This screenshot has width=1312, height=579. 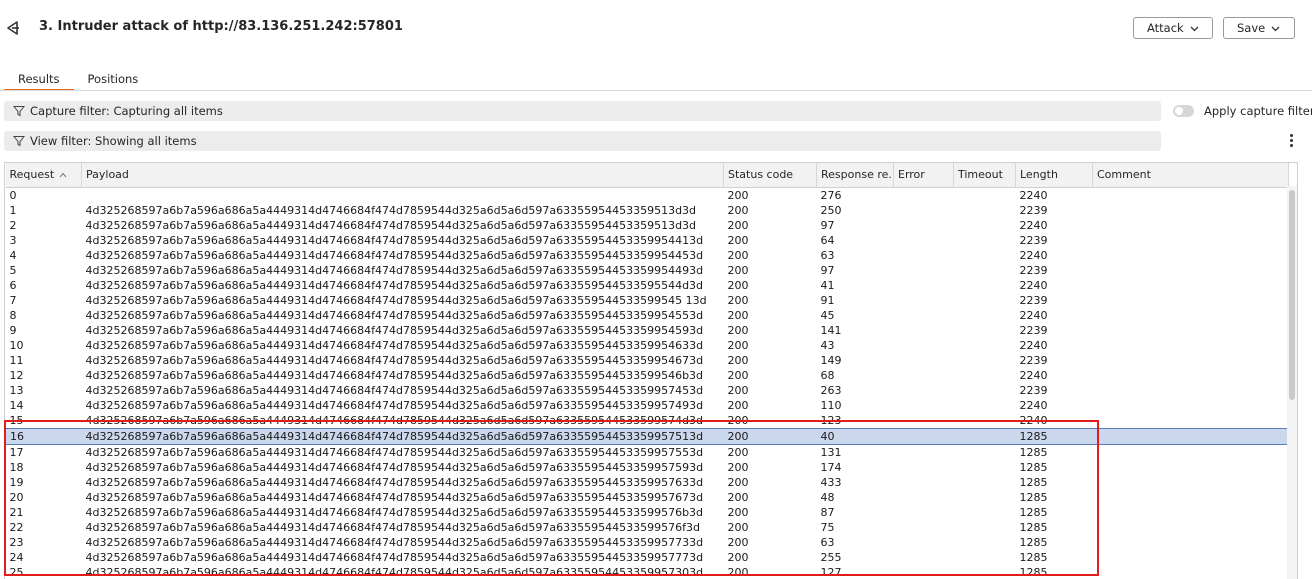 What do you see at coordinates (13, 315) in the screenshot?
I see `request-cell: 8` at bounding box center [13, 315].